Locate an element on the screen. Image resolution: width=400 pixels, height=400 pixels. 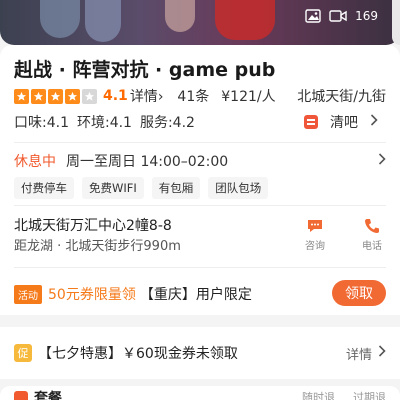
status-badge: 休息中 is located at coordinates (35, 162).